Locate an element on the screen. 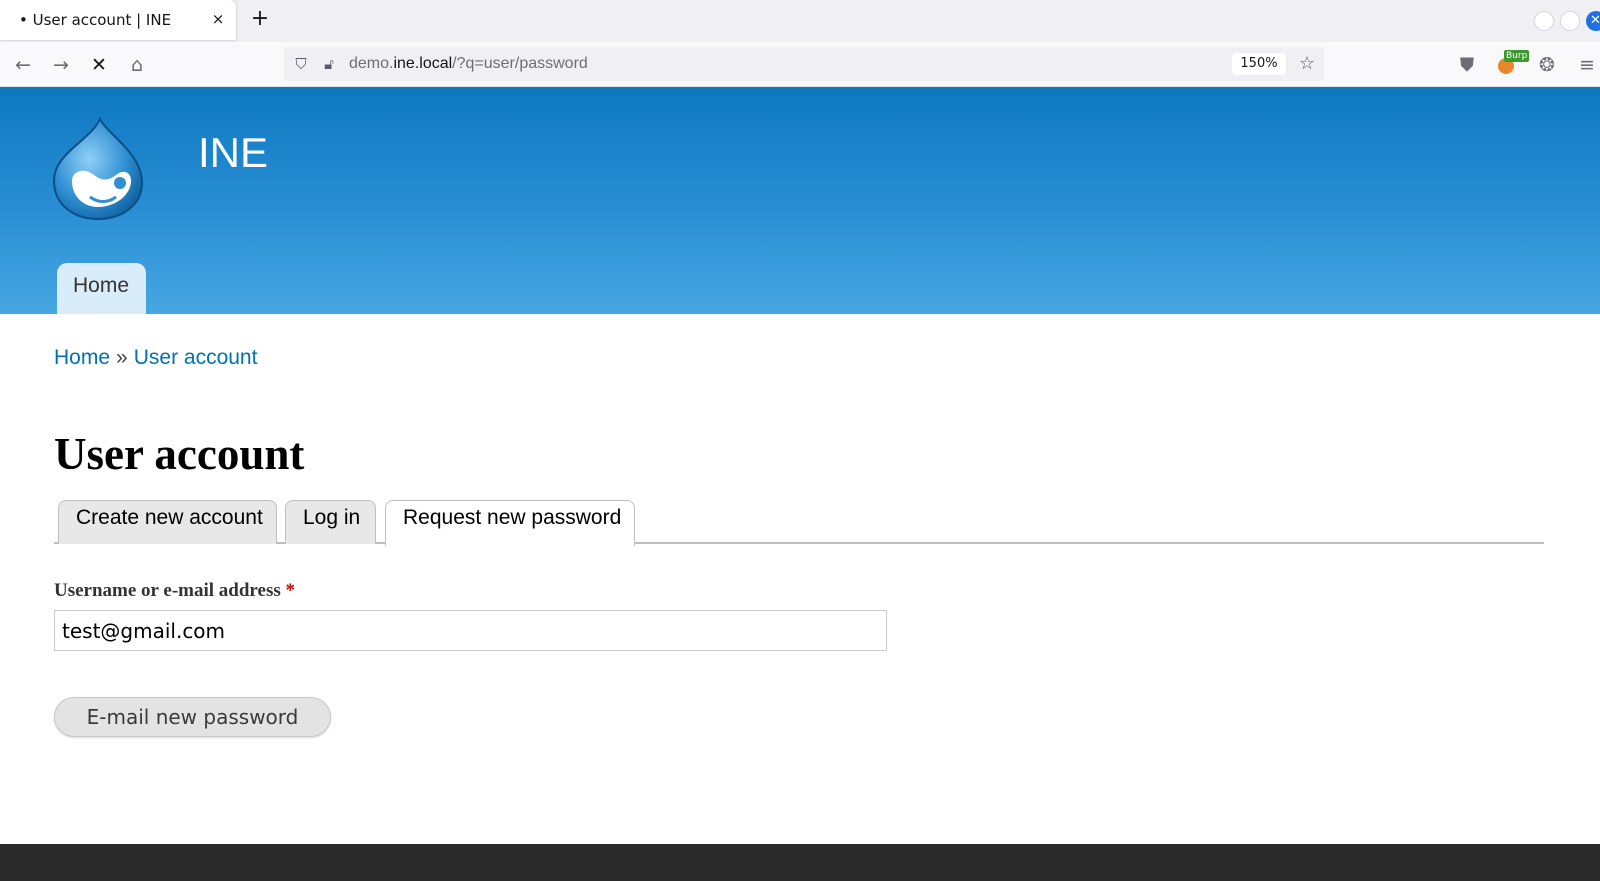 The height and width of the screenshot is (881, 1600). breadcrumb: Home » User account is located at coordinates (155, 358).